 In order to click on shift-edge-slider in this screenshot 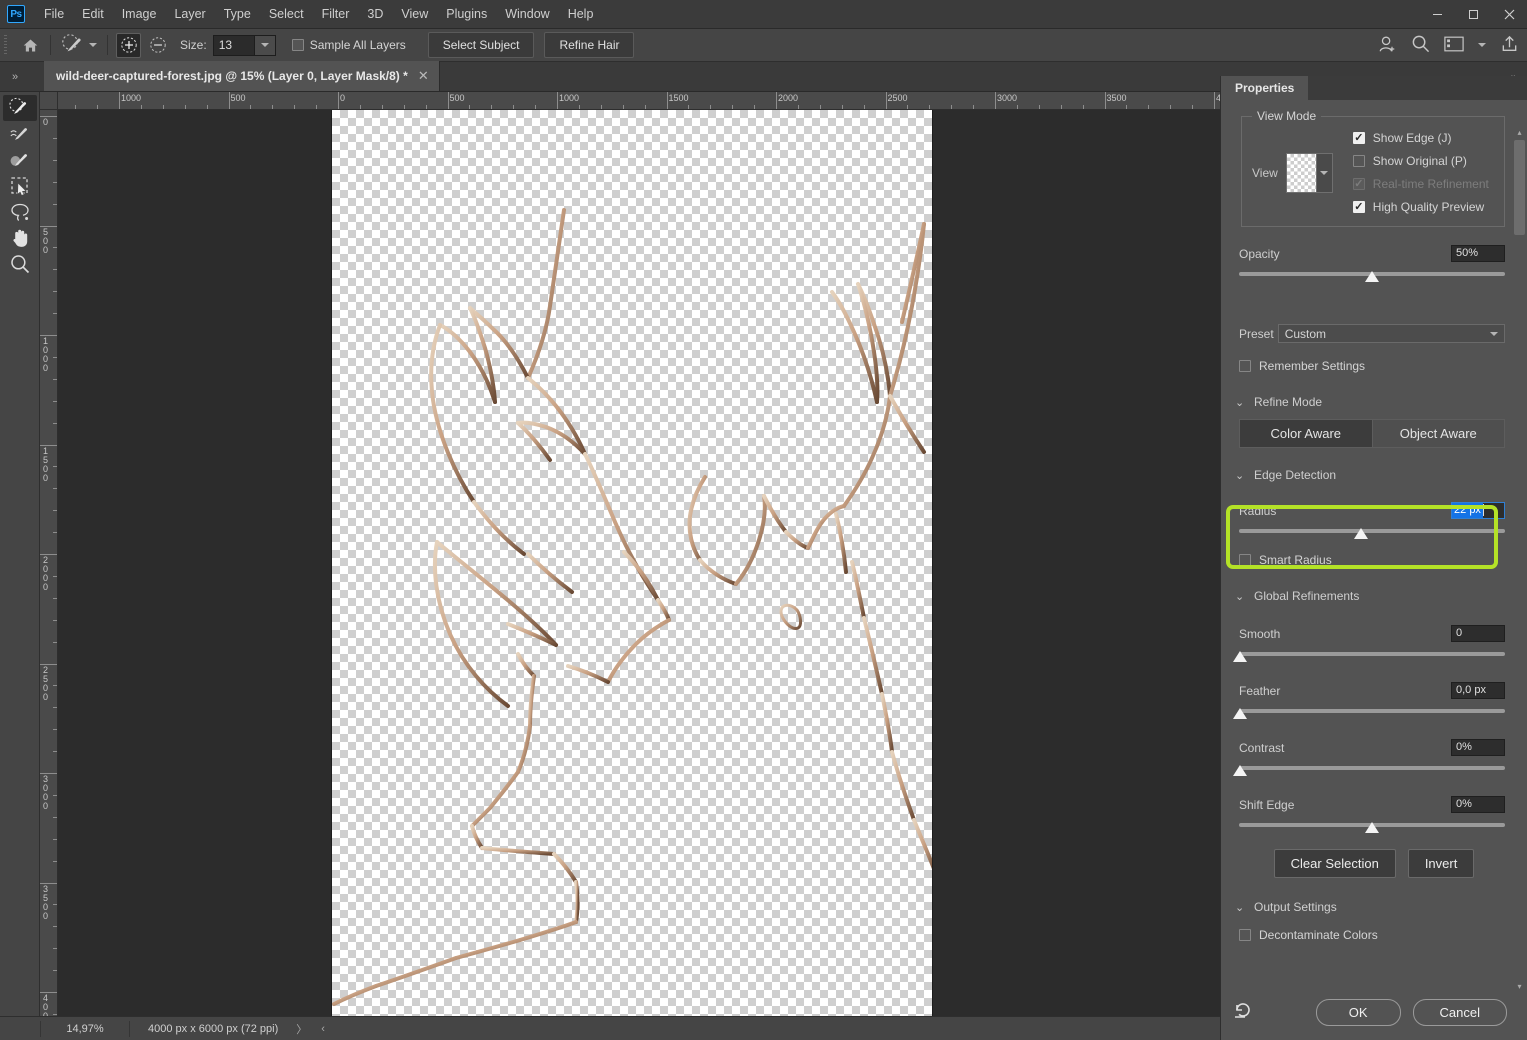, I will do `click(1372, 826)`.